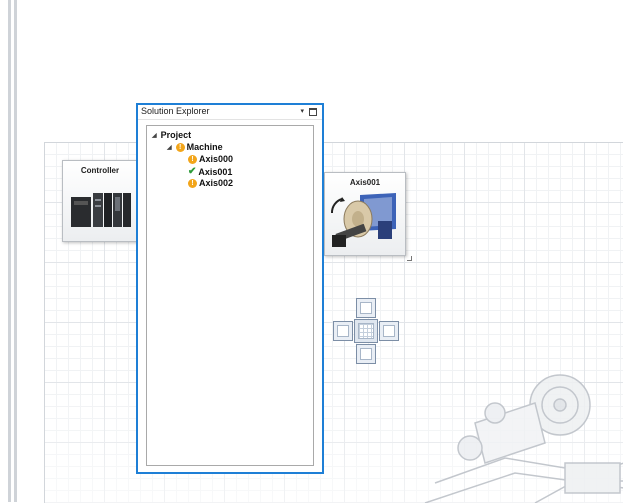 This screenshot has height=503, width=623. What do you see at coordinates (363, 220) in the screenshot?
I see `axis-motor-icon` at bounding box center [363, 220].